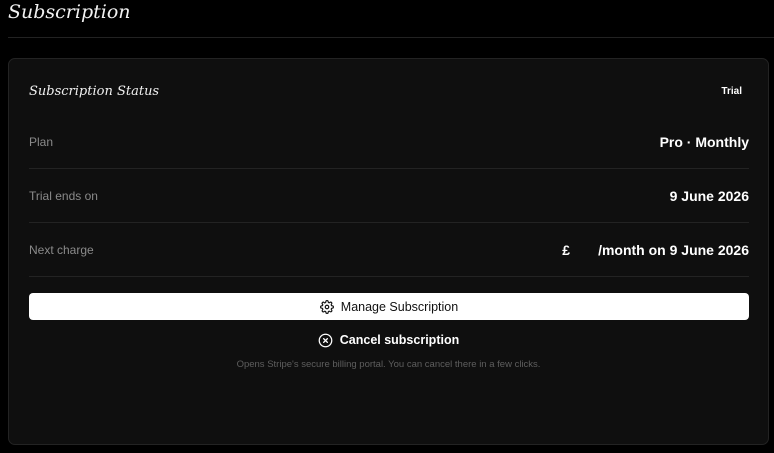 The height and width of the screenshot is (453, 774). I want to click on manage-subscription-button: Manage Subscription, so click(389, 306).